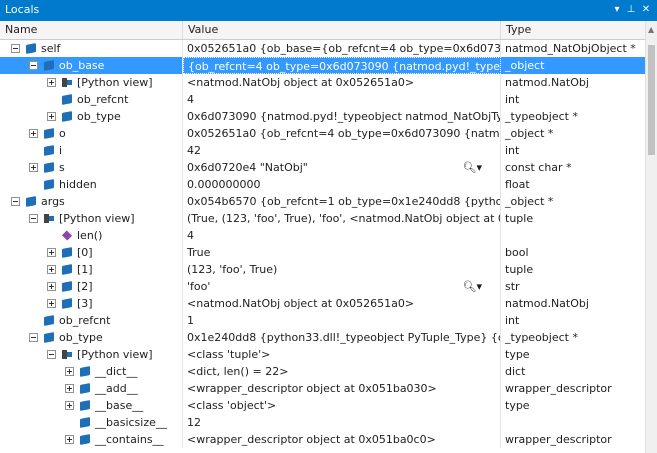  What do you see at coordinates (651, 100) in the screenshot?
I see `scrollbar-thumb` at bounding box center [651, 100].